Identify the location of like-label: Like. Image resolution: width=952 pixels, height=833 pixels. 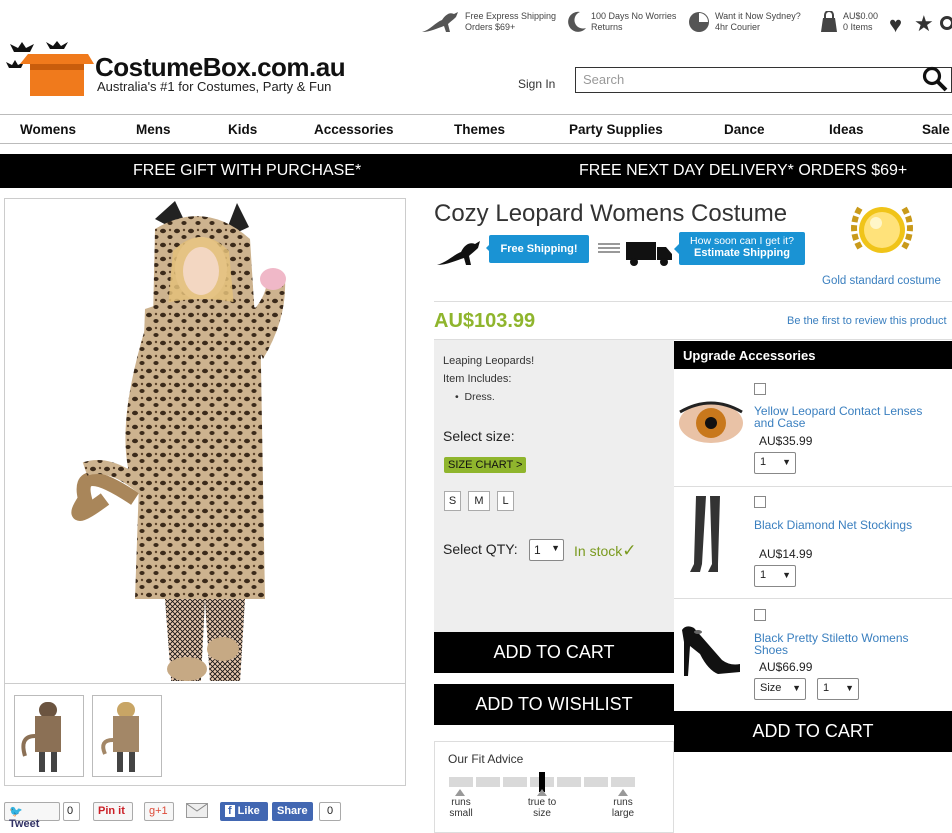
(248, 811).